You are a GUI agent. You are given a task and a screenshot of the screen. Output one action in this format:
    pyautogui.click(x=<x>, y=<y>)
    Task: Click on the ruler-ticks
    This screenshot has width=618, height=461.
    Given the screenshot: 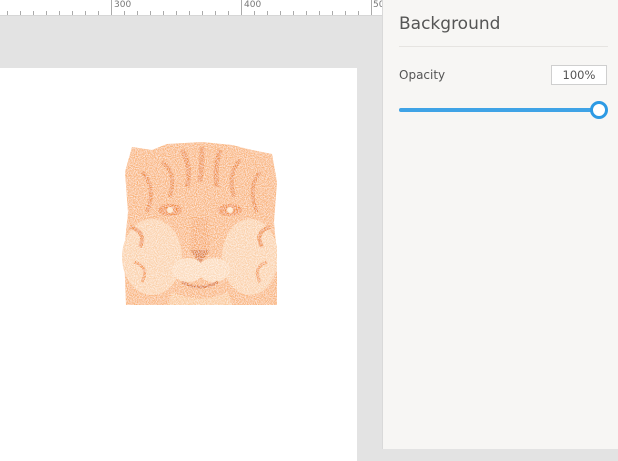 What is the action you would take?
    pyautogui.click(x=189, y=7)
    